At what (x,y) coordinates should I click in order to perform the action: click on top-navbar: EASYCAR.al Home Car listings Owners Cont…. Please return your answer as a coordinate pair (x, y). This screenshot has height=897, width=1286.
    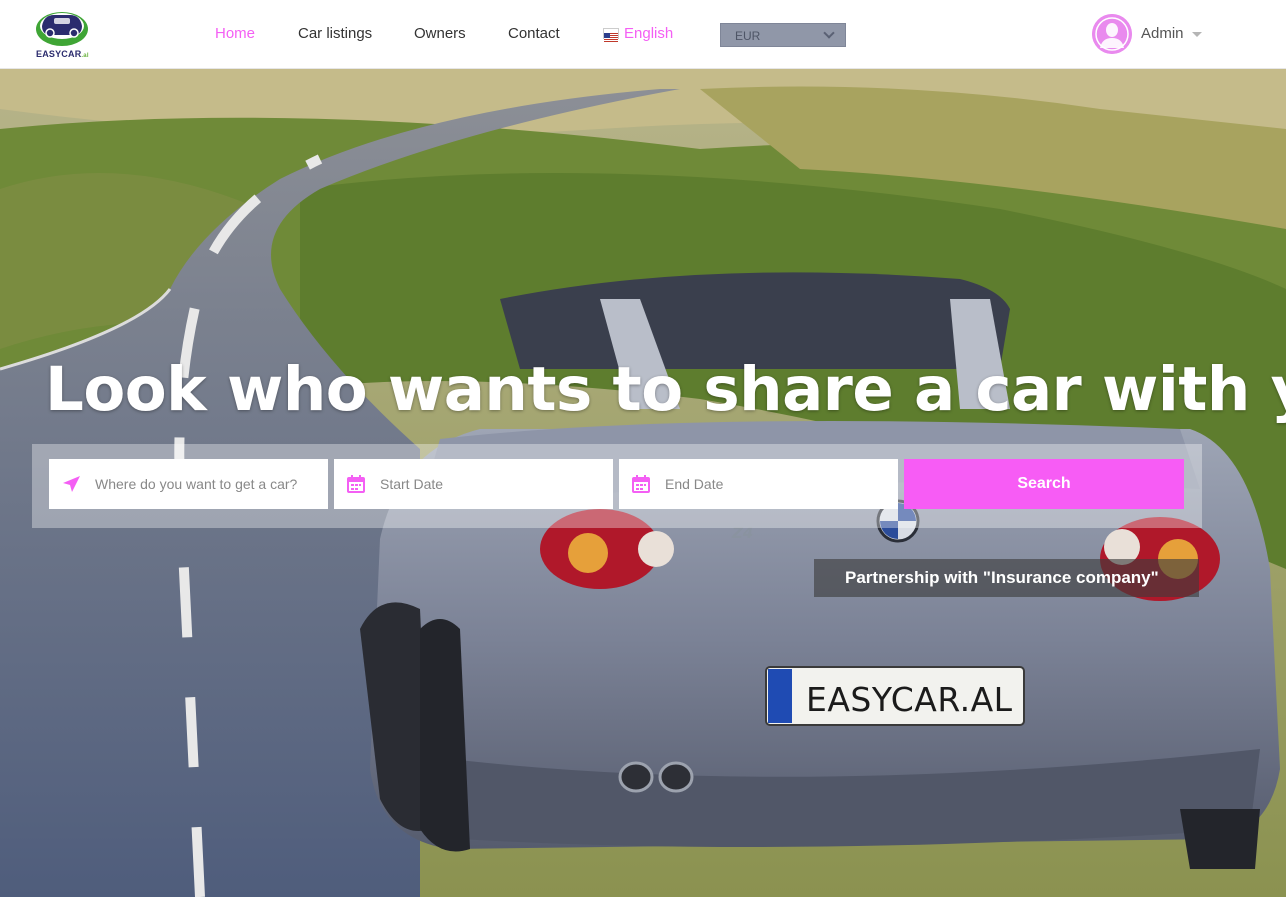
    Looking at the image, I should click on (643, 34).